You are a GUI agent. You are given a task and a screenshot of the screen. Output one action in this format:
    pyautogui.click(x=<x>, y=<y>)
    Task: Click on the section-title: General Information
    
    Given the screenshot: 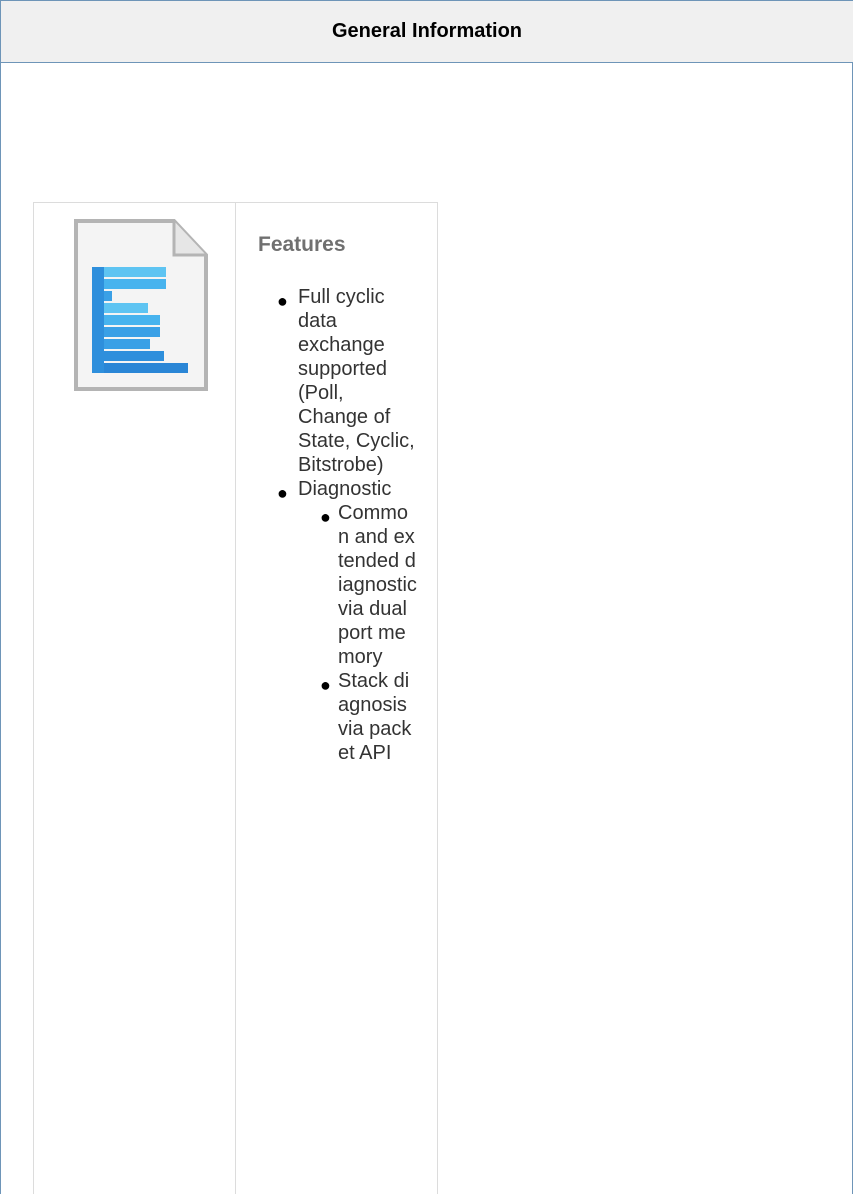 What is the action you would take?
    pyautogui.click(x=427, y=31)
    